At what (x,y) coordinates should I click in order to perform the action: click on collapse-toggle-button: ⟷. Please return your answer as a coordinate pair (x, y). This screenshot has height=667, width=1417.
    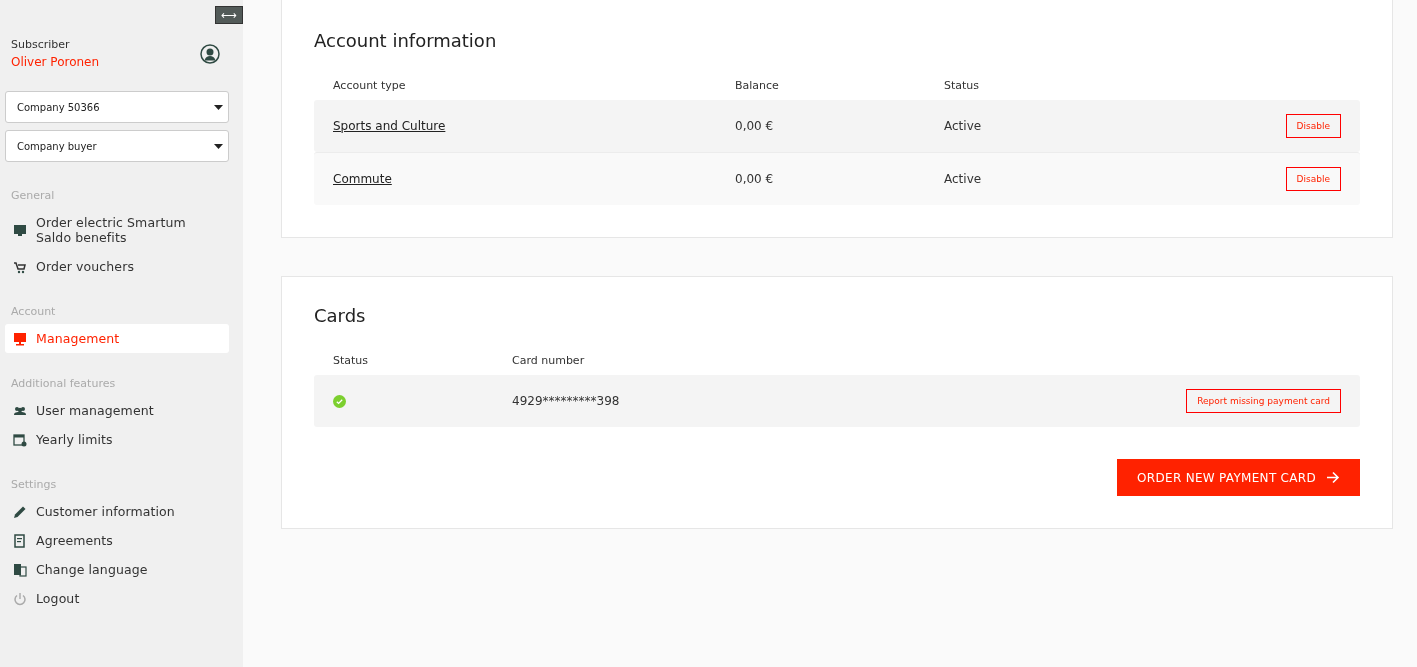
    Looking at the image, I should click on (229, 15).